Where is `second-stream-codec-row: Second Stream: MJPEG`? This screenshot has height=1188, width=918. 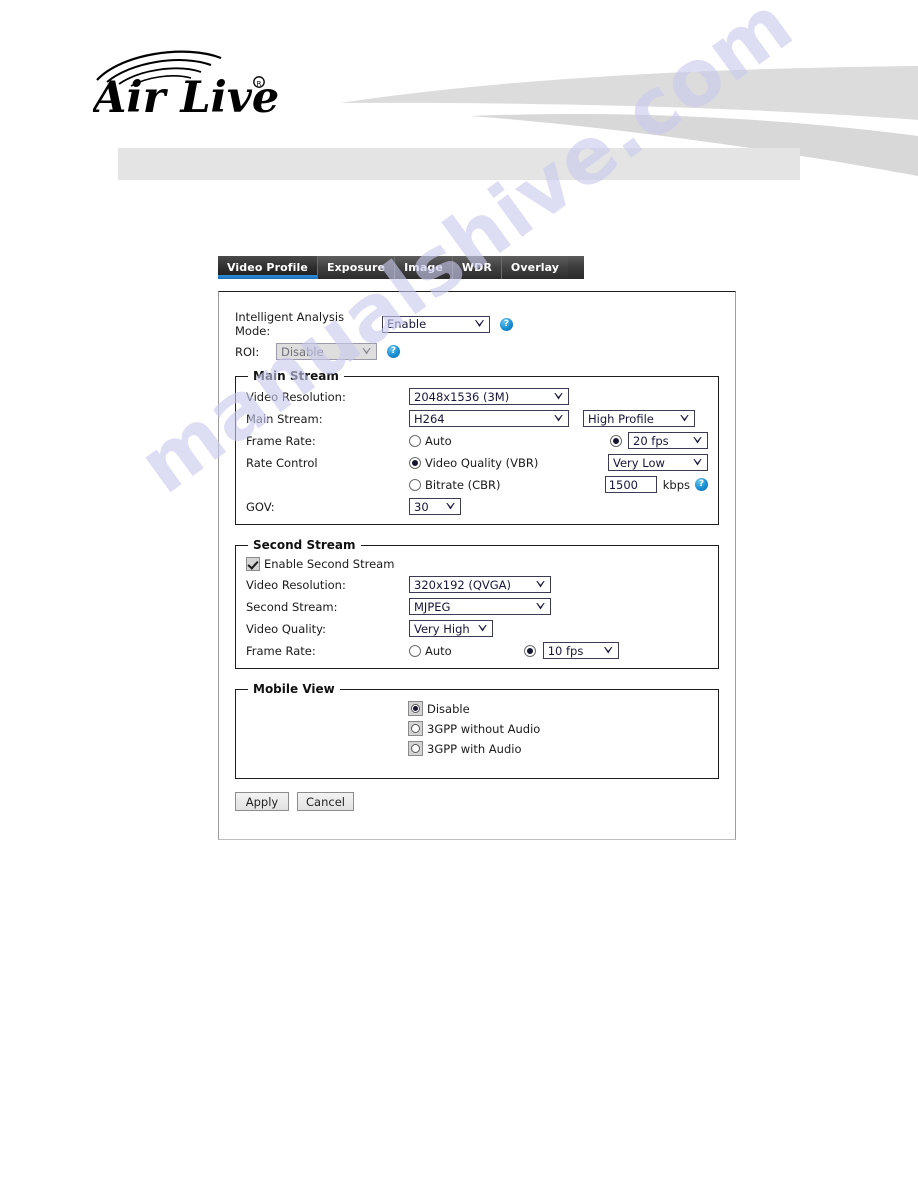 second-stream-codec-row: Second Stream: MJPEG is located at coordinates (477, 606).